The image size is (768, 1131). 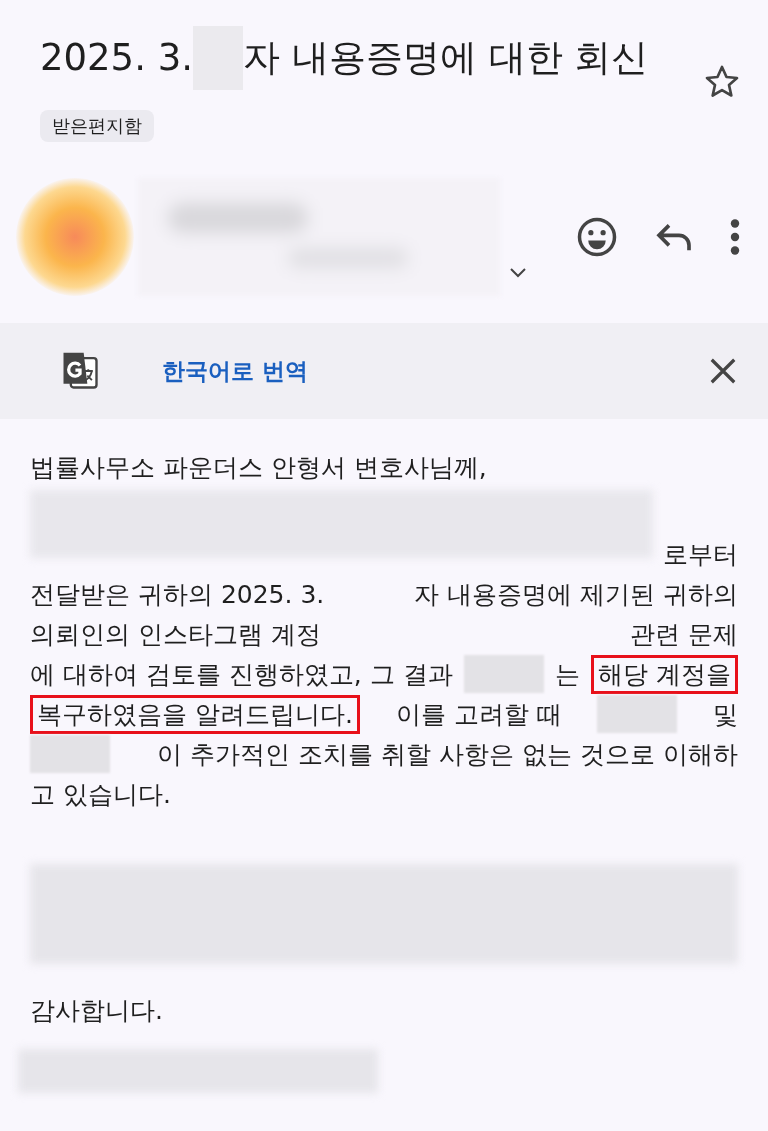 What do you see at coordinates (664, 674) in the screenshot?
I see `highlighted-text: 해당 계정을` at bounding box center [664, 674].